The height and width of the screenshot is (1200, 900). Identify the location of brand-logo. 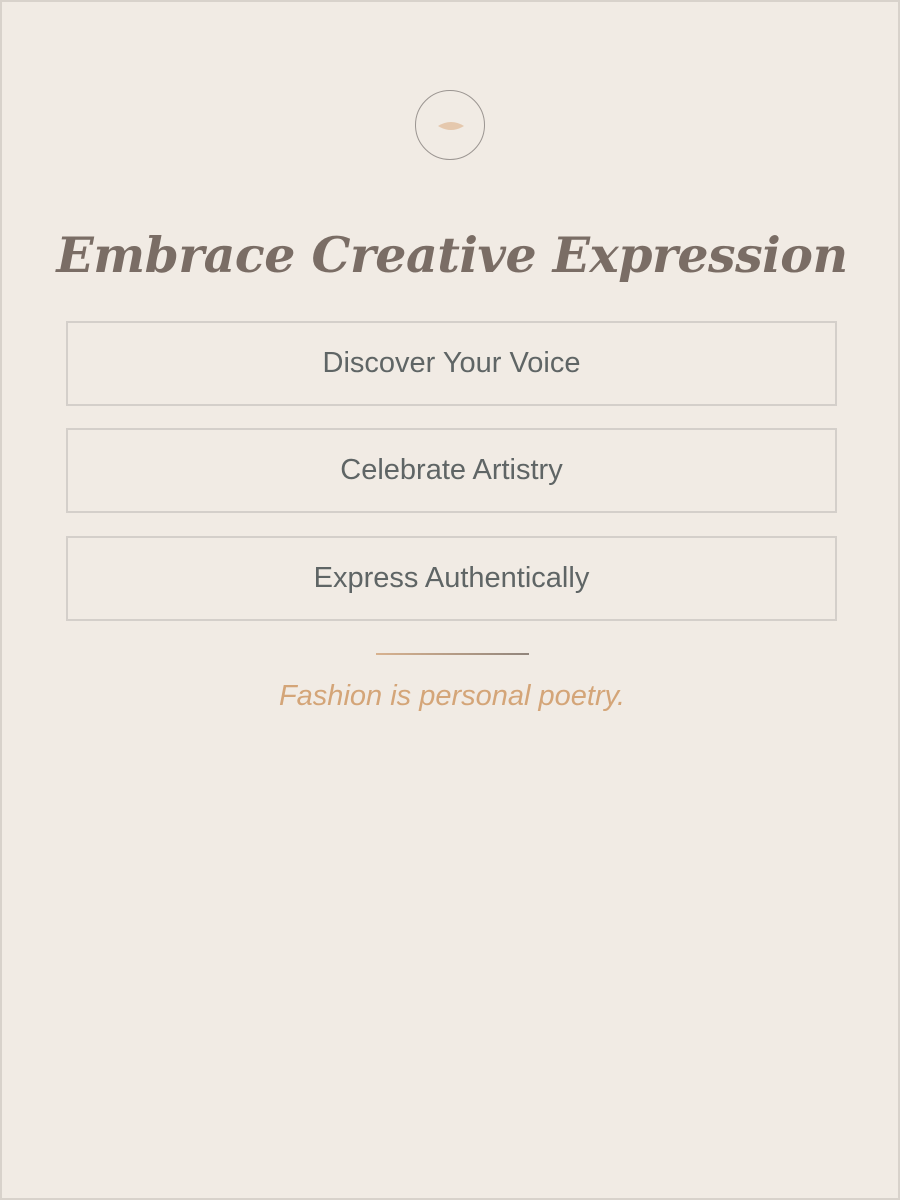
(450, 125).